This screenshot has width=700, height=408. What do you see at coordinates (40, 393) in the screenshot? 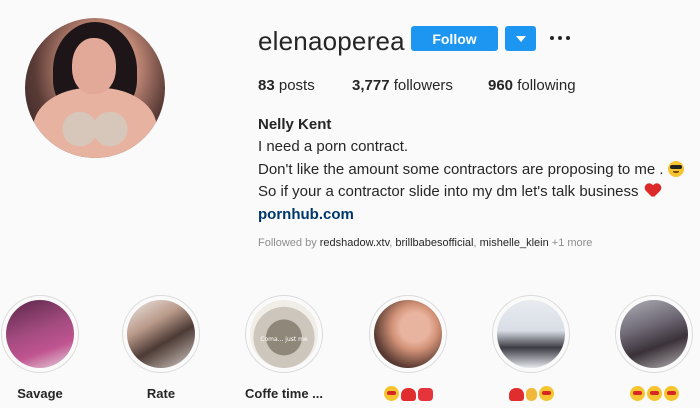
I see `highlight-label: Savage` at bounding box center [40, 393].